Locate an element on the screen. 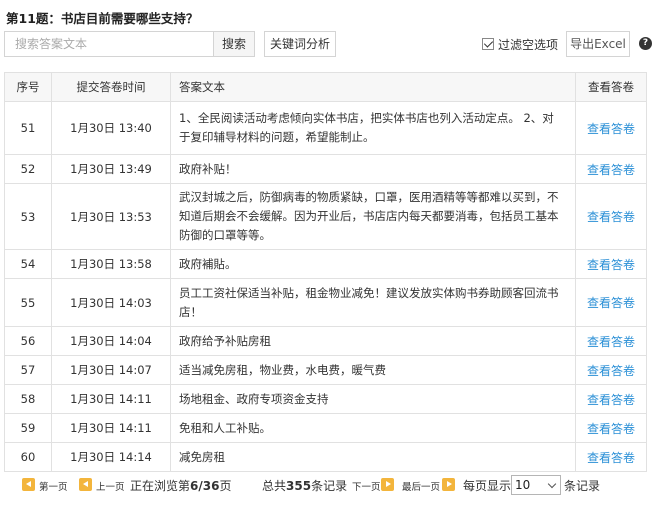 This screenshot has width=660, height=512. search-button: 搜索 is located at coordinates (234, 44).